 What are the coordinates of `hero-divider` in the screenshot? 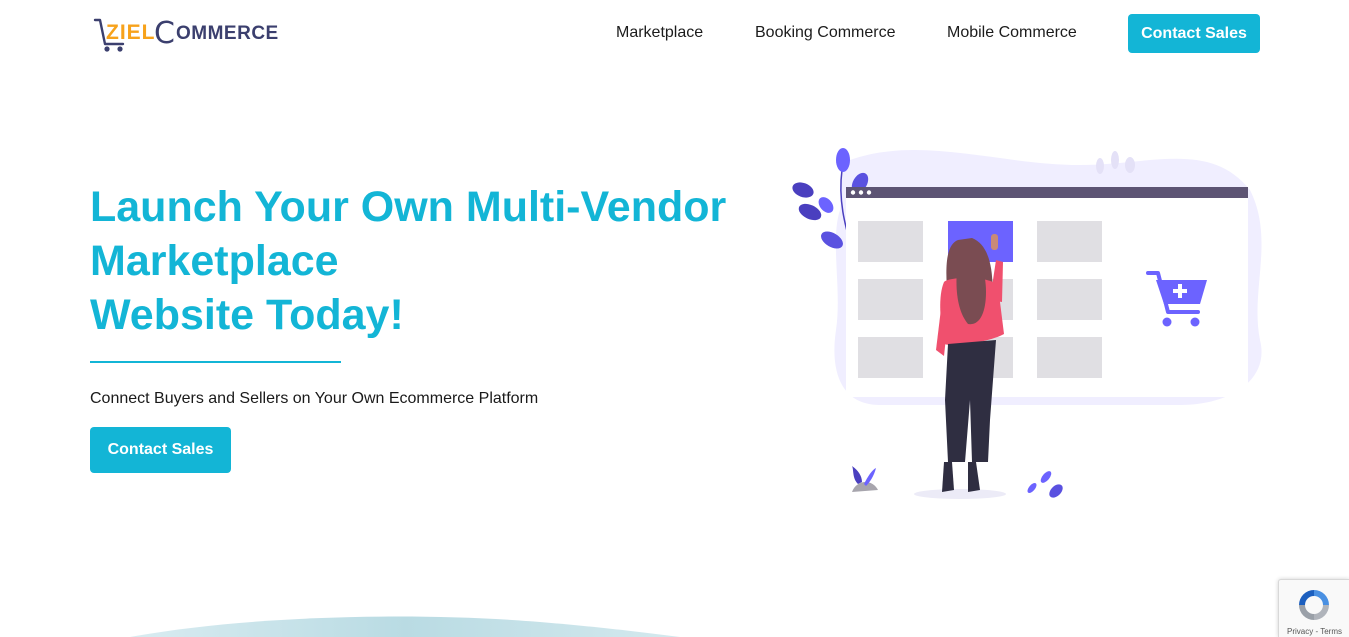 It's located at (215, 362).